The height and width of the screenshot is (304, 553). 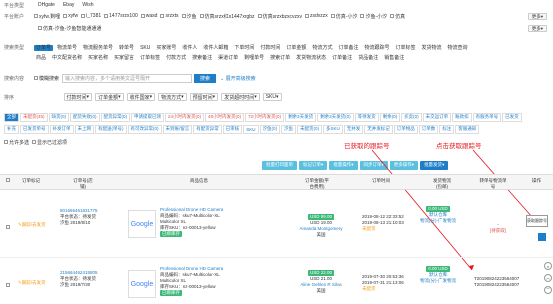 I want to click on status-tab: 标注, so click(x=447, y=129).